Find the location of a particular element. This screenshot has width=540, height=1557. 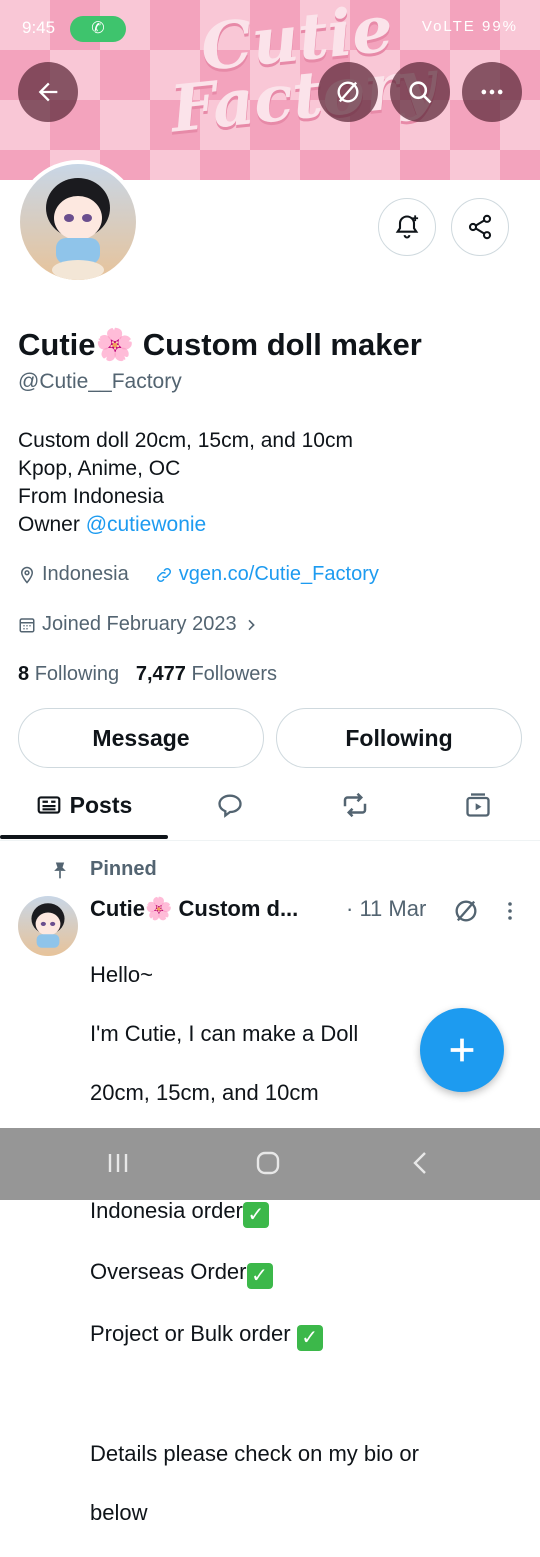

share-button is located at coordinates (480, 227).